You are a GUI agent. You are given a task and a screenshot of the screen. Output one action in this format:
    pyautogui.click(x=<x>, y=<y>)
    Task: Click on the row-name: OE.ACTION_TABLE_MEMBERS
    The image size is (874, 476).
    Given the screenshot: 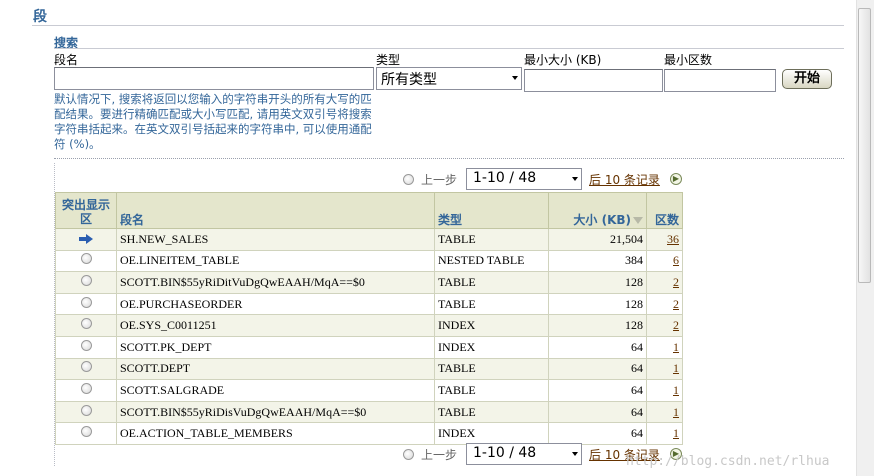 What is the action you would take?
    pyautogui.click(x=275, y=433)
    